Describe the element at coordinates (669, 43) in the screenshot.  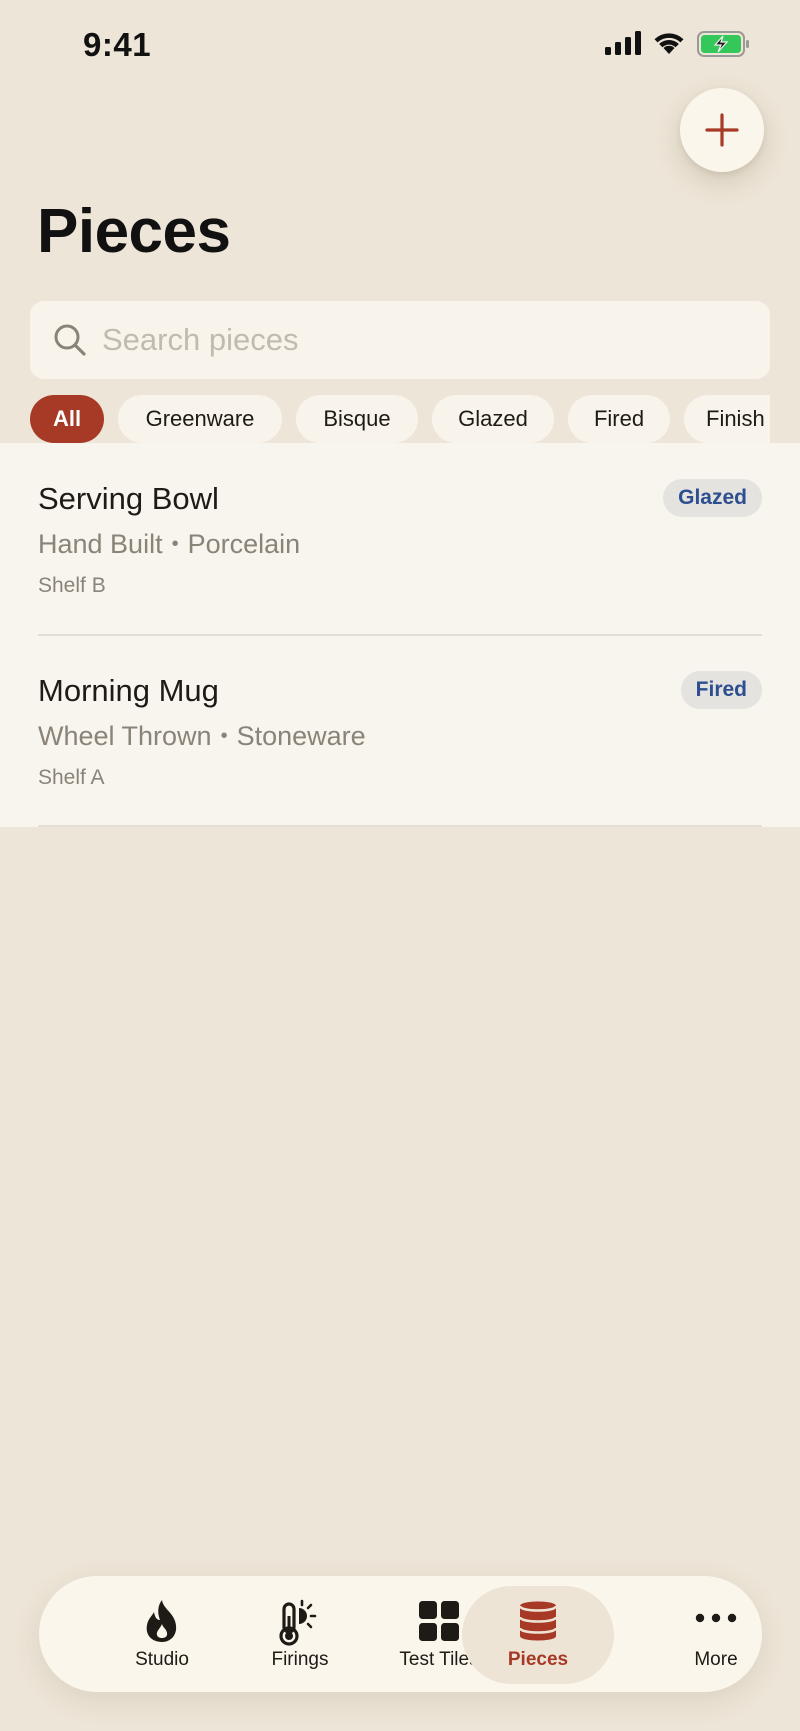
I see `wifi-icon` at that location.